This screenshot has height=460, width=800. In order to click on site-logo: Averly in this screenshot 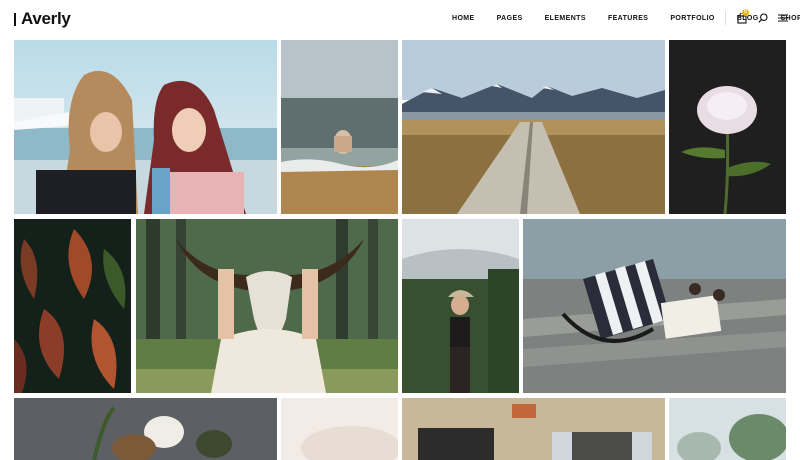, I will do `click(42, 19)`.